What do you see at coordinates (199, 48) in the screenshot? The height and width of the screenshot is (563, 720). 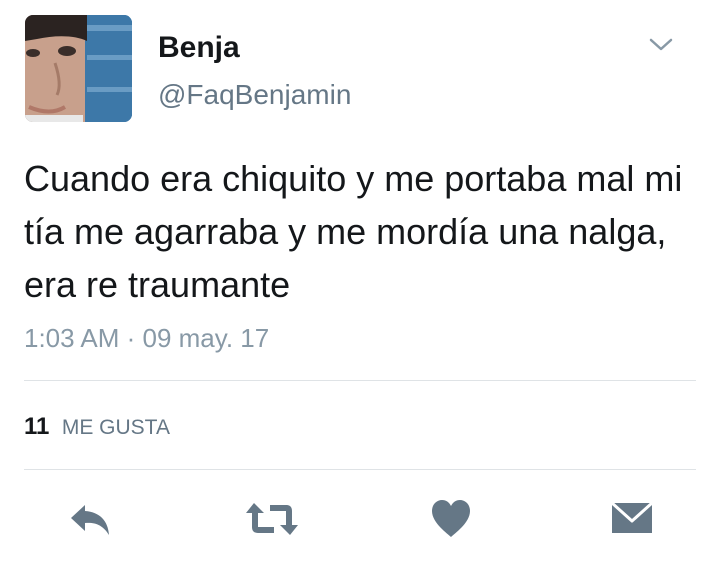 I see `display-name: Benja` at bounding box center [199, 48].